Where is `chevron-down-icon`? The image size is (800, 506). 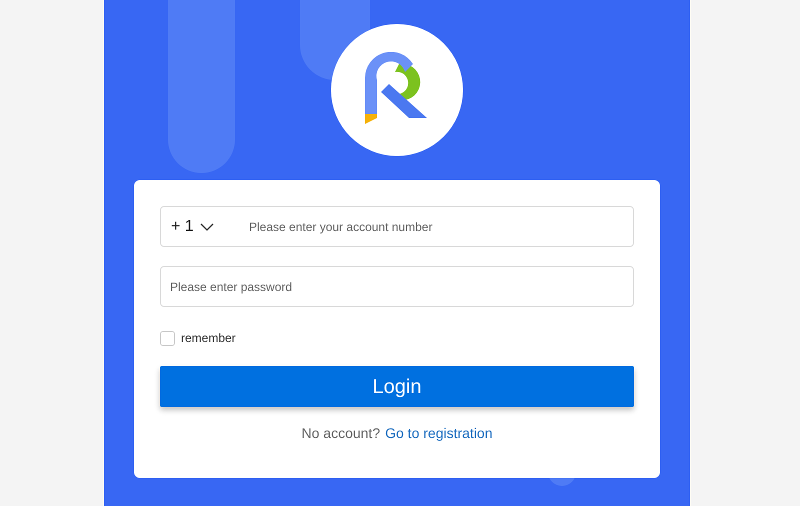 chevron-down-icon is located at coordinates (207, 226).